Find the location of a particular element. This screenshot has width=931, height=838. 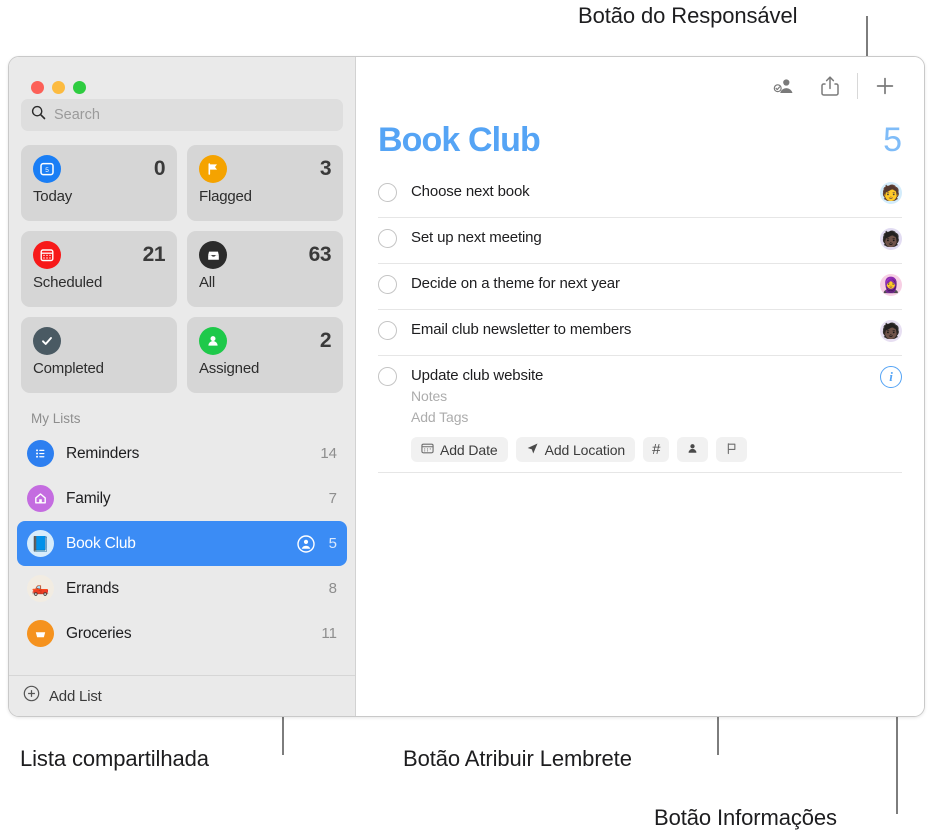

reminder-row: Decide on a theme for next year 🧕 is located at coordinates (640, 287).